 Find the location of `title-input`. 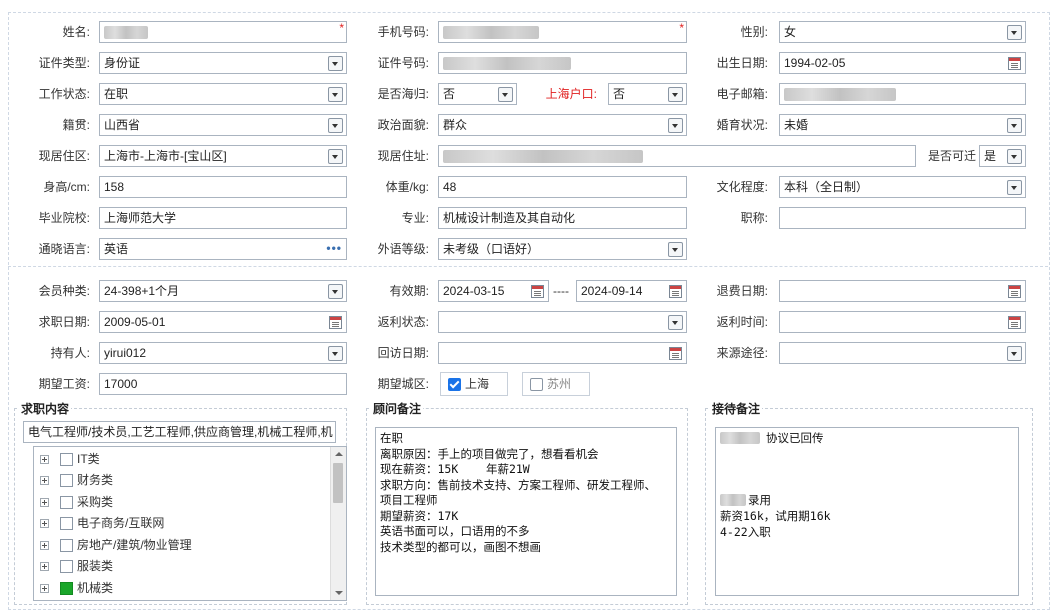

title-input is located at coordinates (902, 218).